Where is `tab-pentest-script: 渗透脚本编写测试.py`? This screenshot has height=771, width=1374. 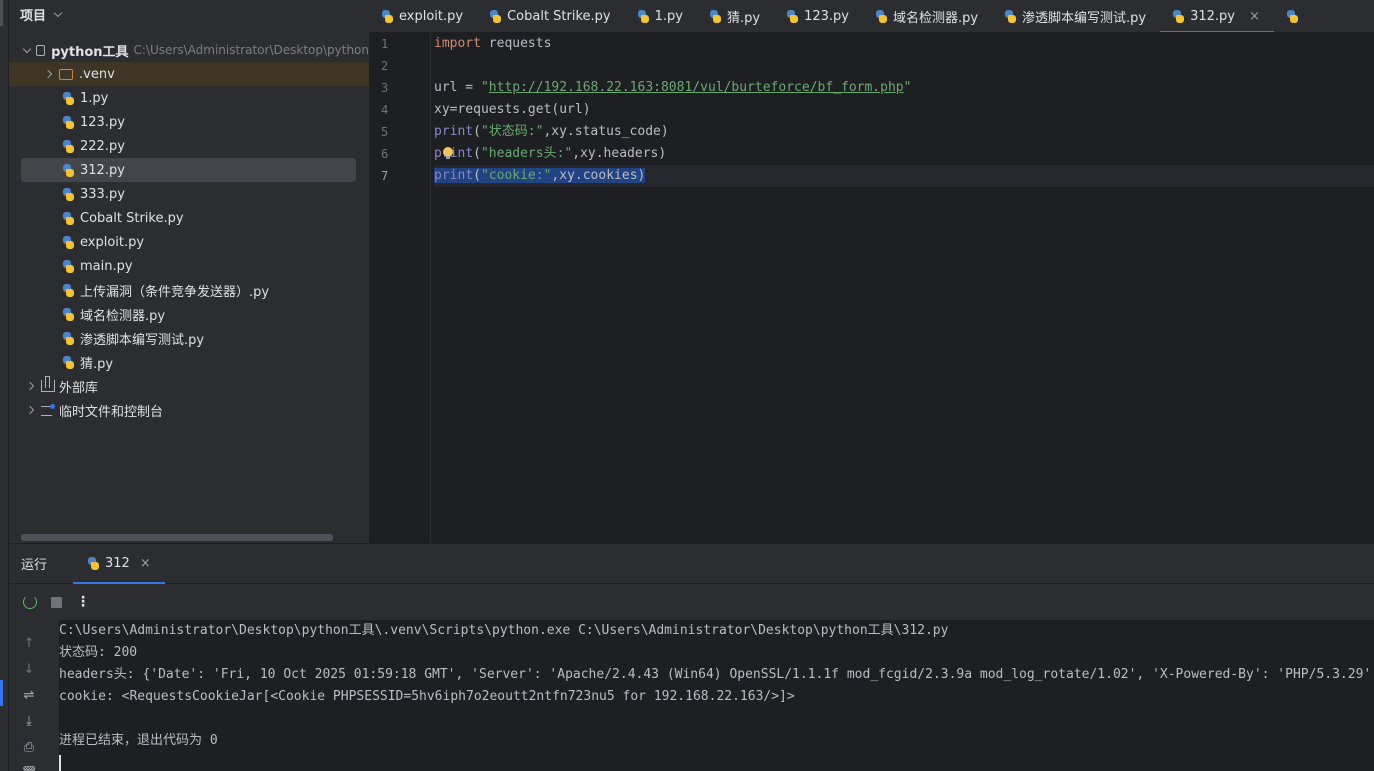 tab-pentest-script: 渗透脚本编写测试.py is located at coordinates (1076, 16).